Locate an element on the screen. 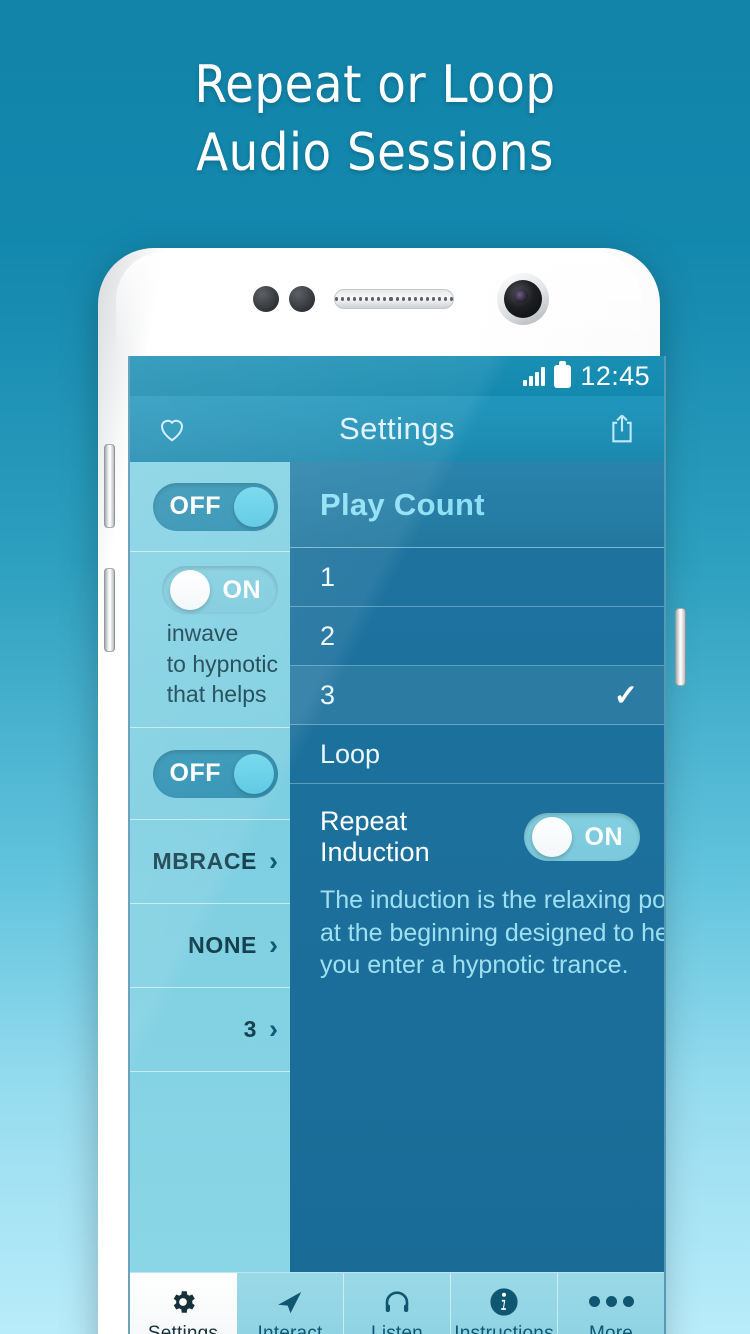 The height and width of the screenshot is (1334, 750). tab-label: More is located at coordinates (611, 1328).